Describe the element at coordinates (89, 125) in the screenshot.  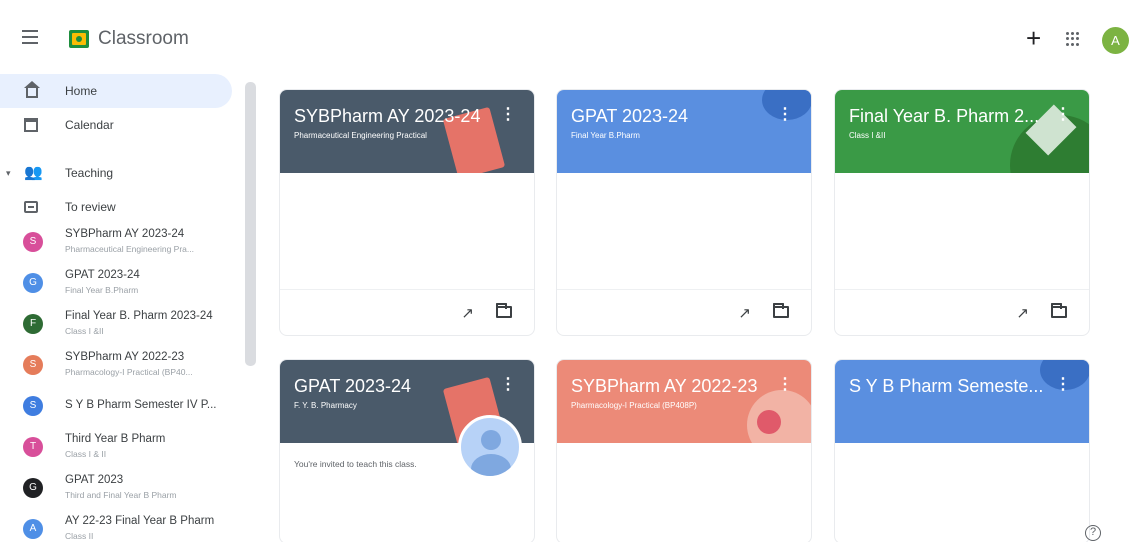
I see `sidebar-item-label: Calendar` at that location.